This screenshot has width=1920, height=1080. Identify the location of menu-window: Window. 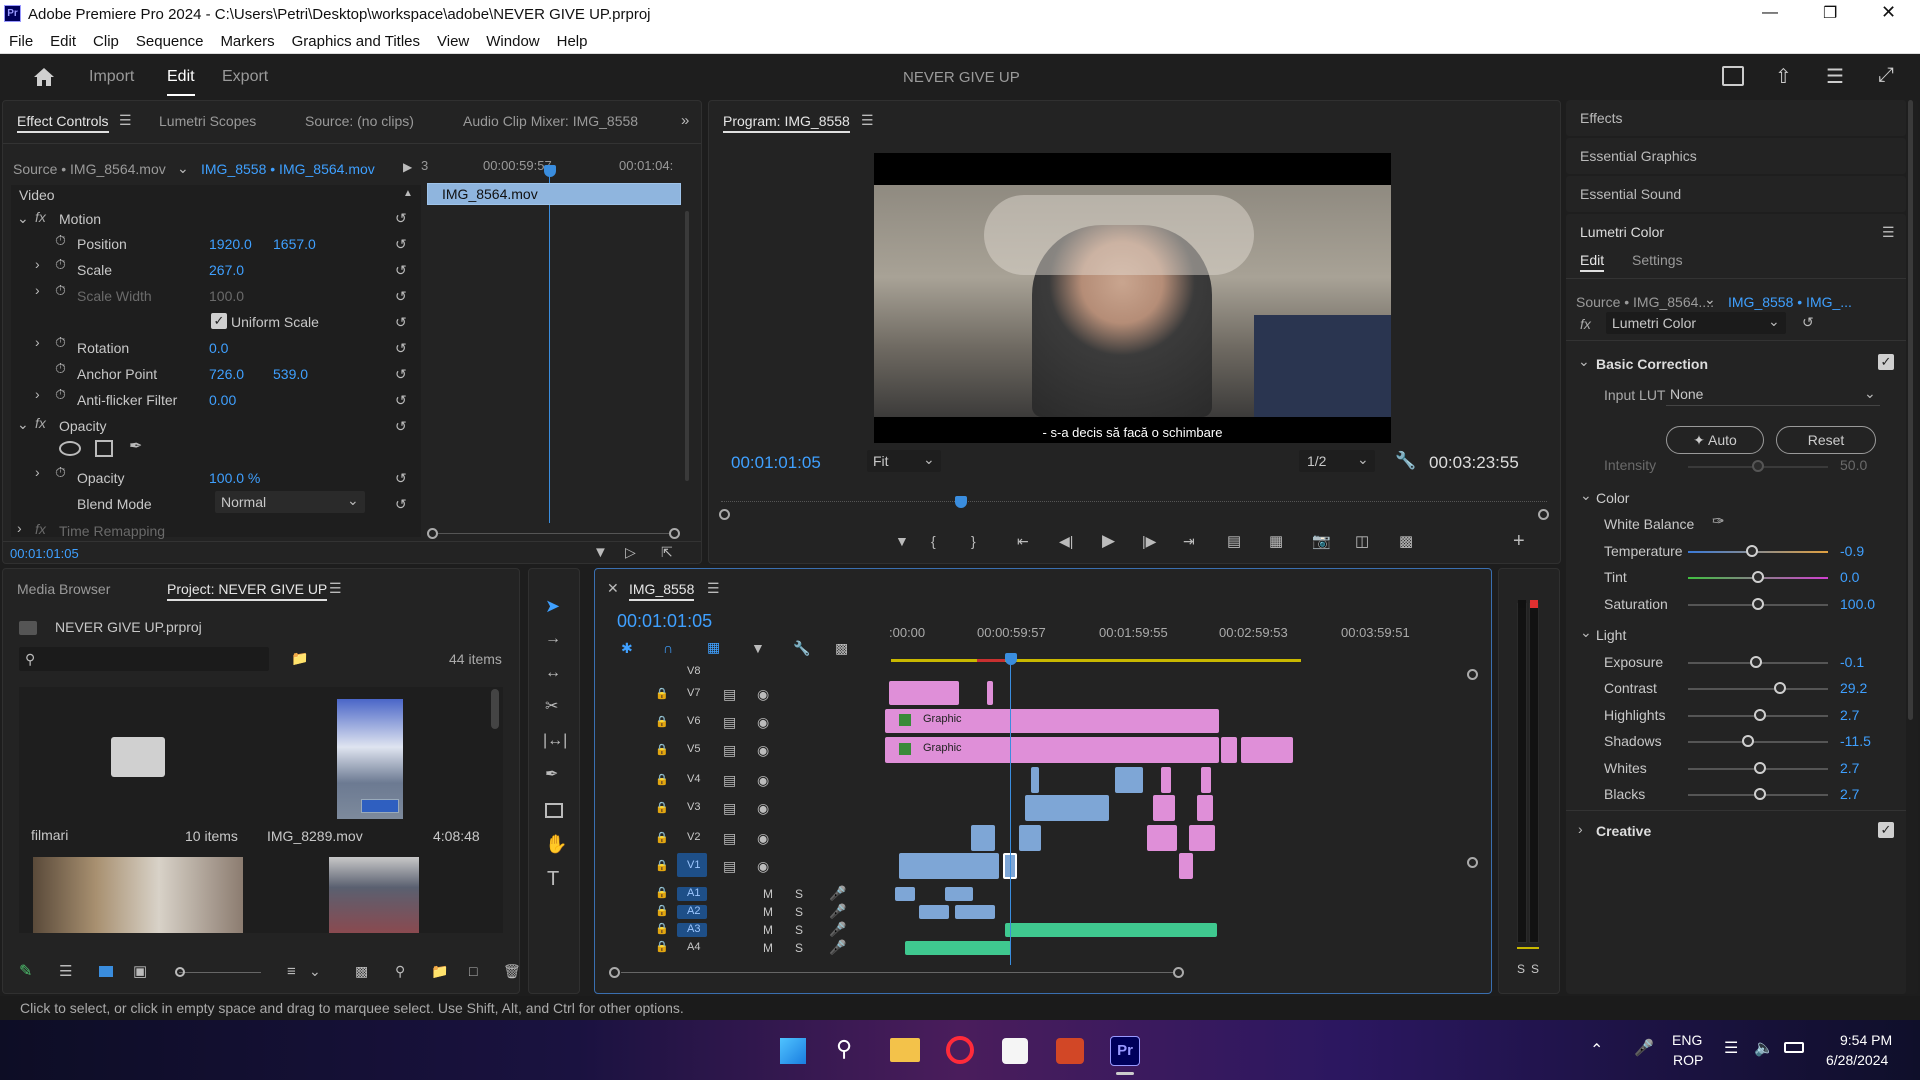
(512, 39).